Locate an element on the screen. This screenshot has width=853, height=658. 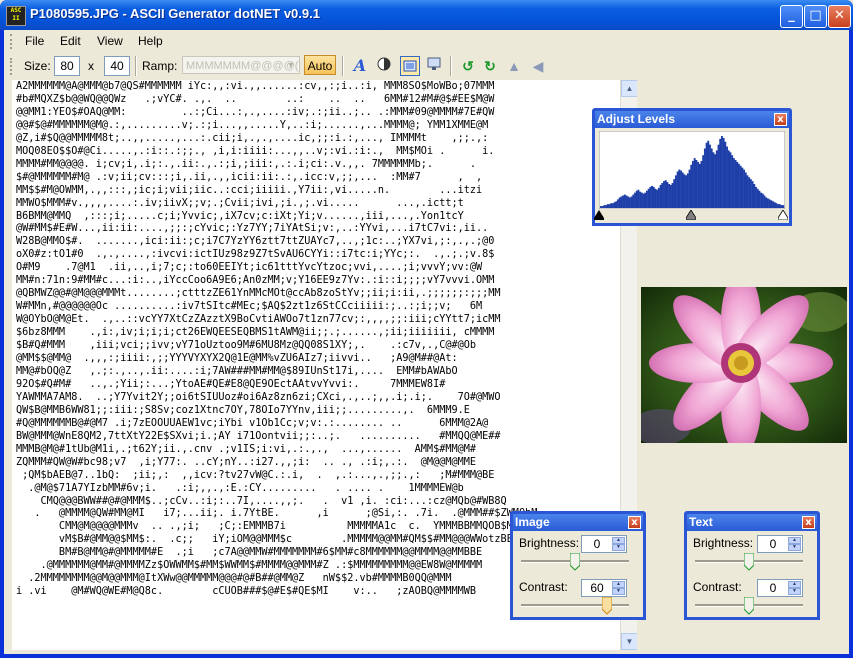
contrast-icon is located at coordinates (384, 66).